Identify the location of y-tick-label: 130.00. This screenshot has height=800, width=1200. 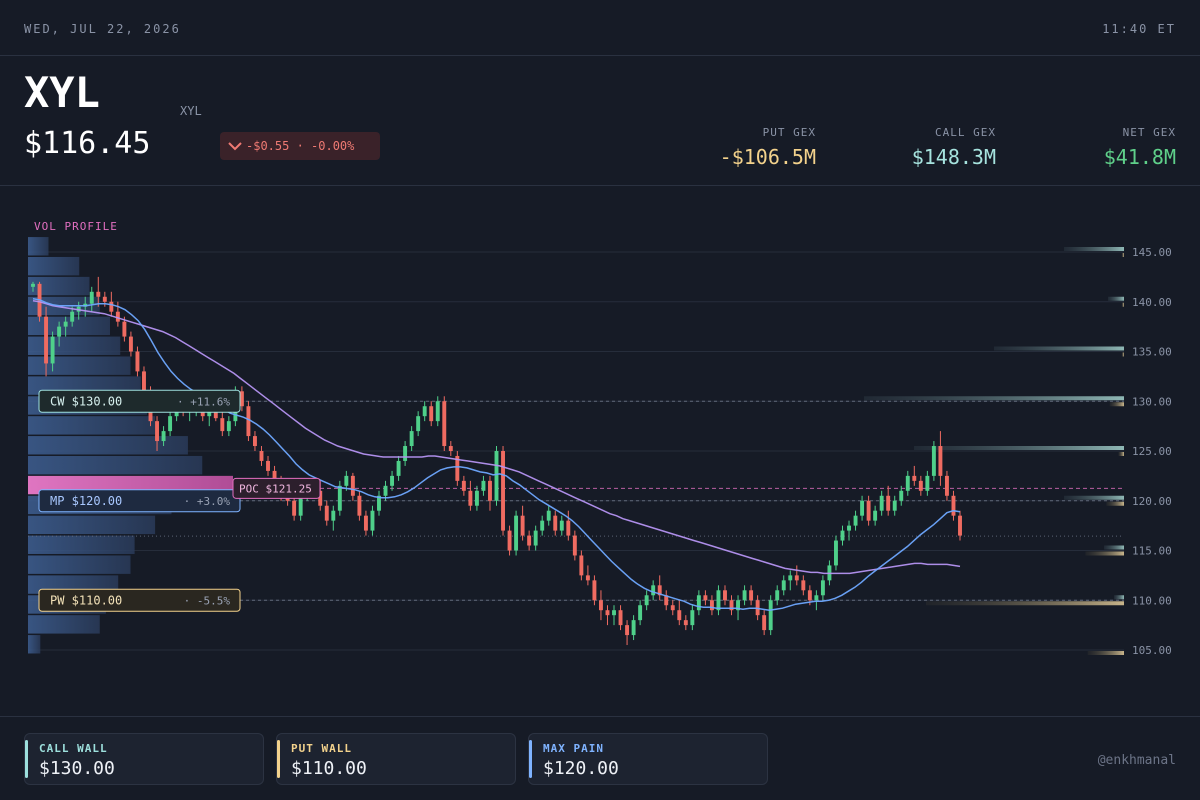
(1152, 401).